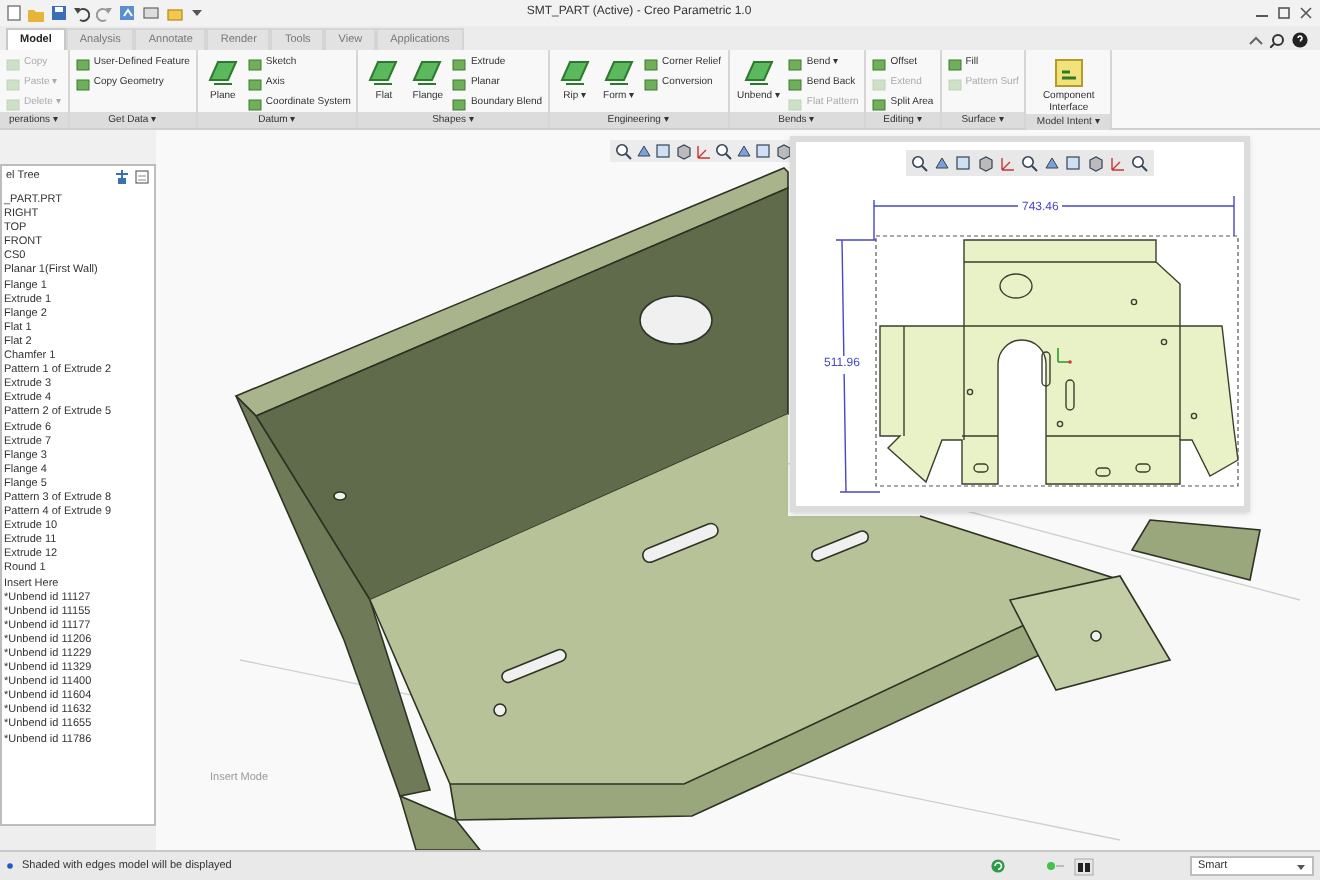  I want to click on collapse-icon, so click(1256, 40).